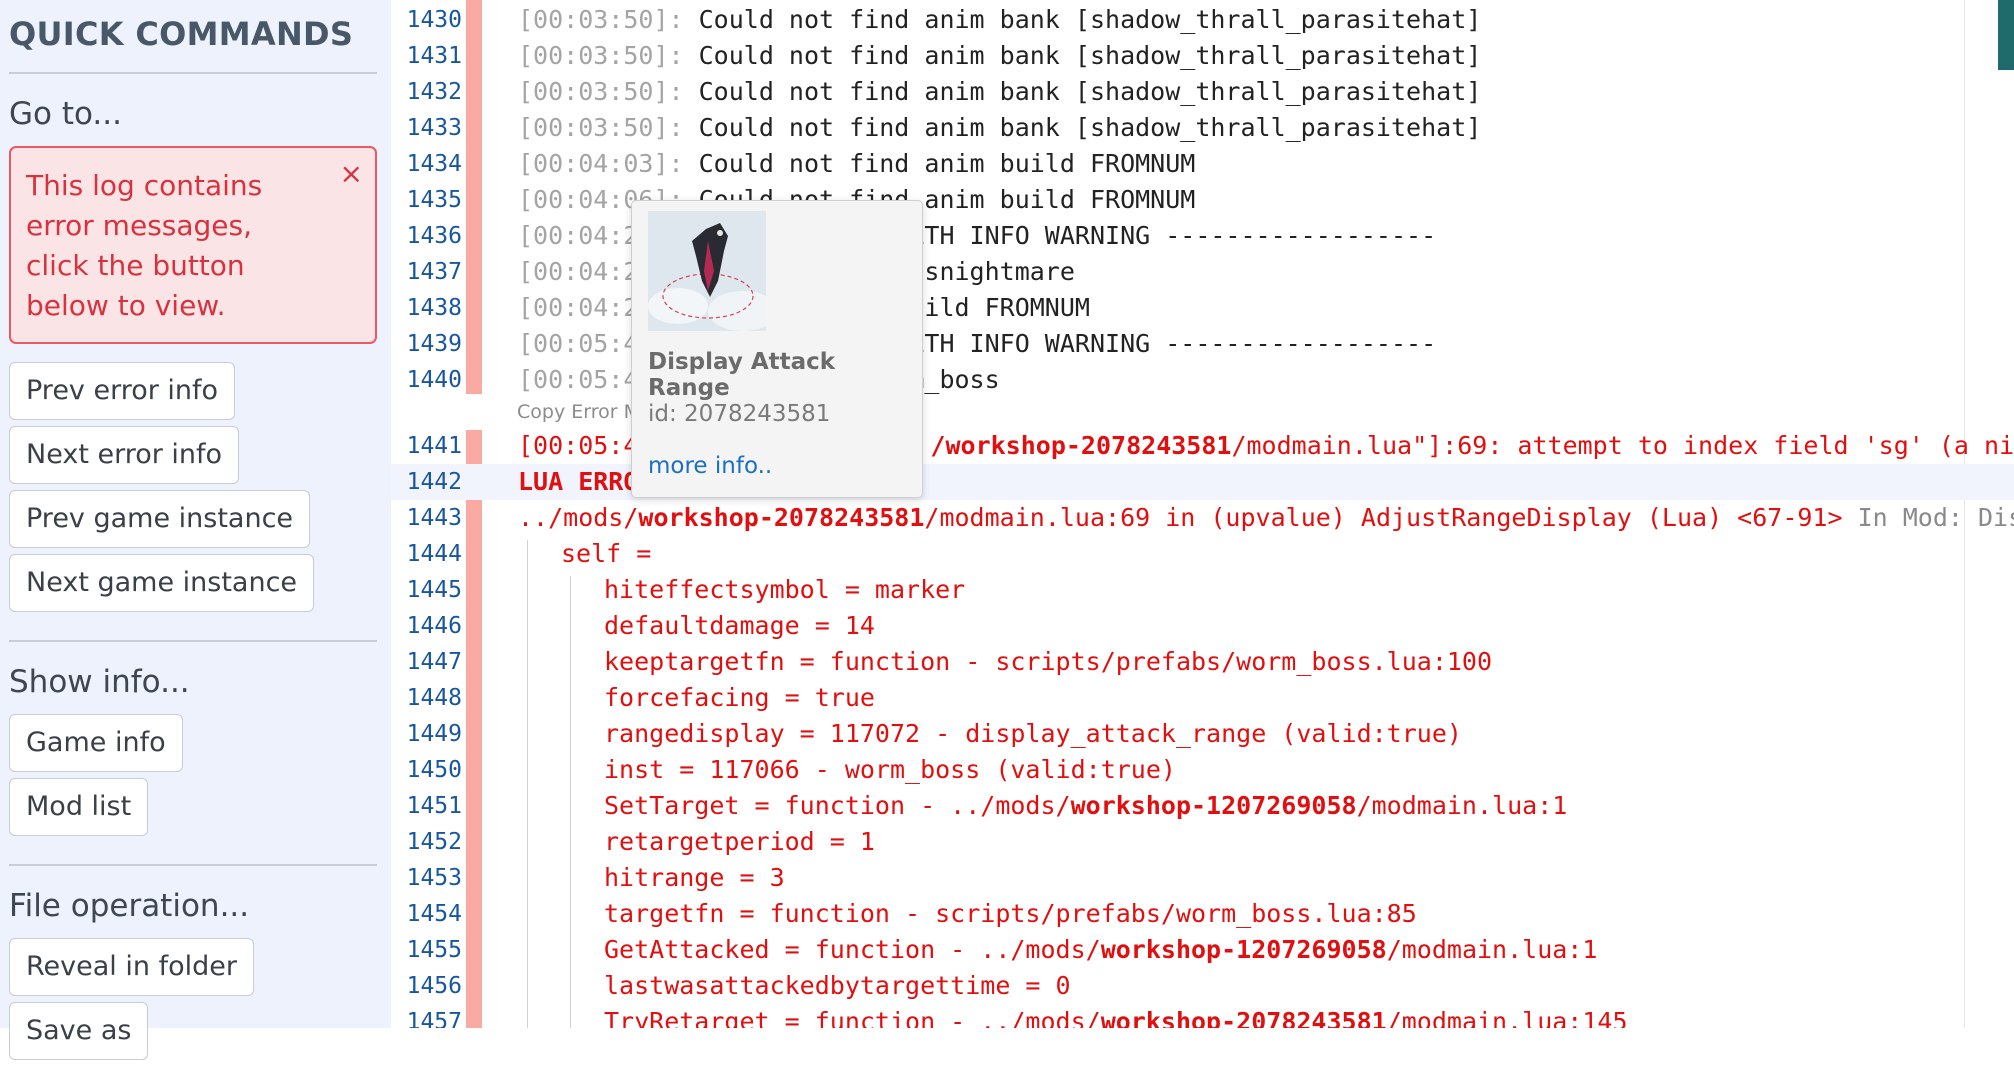  Describe the element at coordinates (434, 986) in the screenshot. I see `line-number: 1456` at that location.